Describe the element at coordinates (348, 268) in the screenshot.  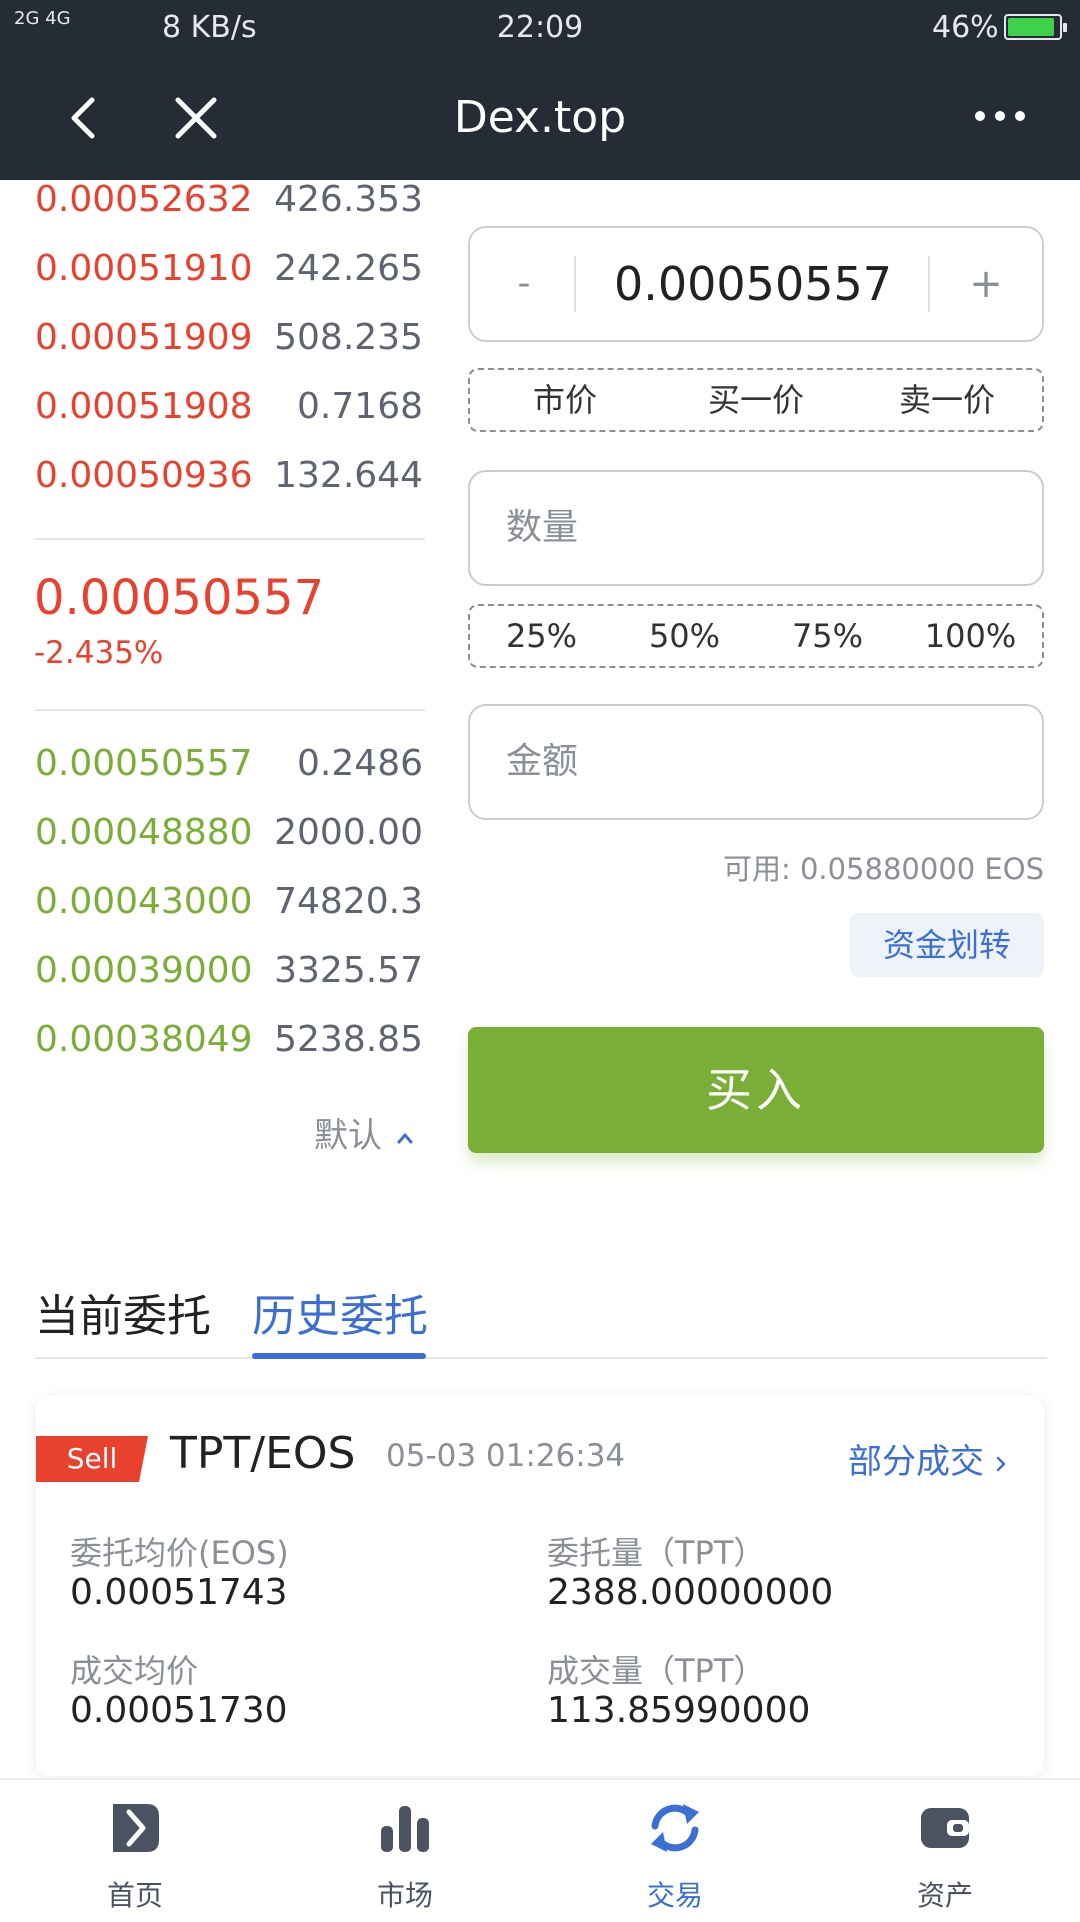
I see `ask-qty: 242.265` at that location.